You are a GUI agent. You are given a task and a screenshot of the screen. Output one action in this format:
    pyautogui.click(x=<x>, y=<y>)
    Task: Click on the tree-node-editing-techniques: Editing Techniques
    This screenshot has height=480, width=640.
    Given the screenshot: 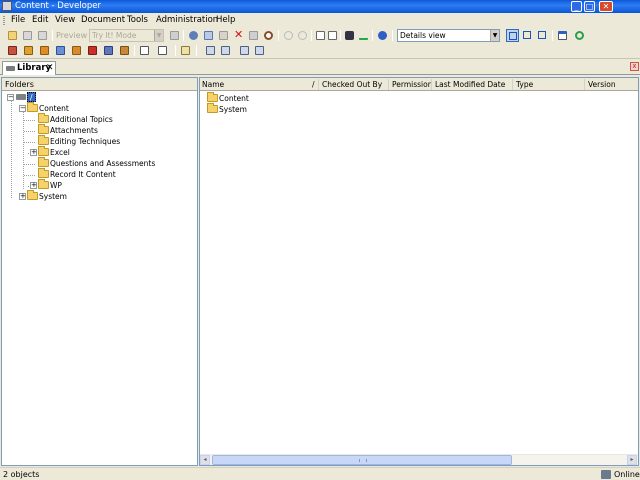 What is the action you would take?
    pyautogui.click(x=97, y=141)
    